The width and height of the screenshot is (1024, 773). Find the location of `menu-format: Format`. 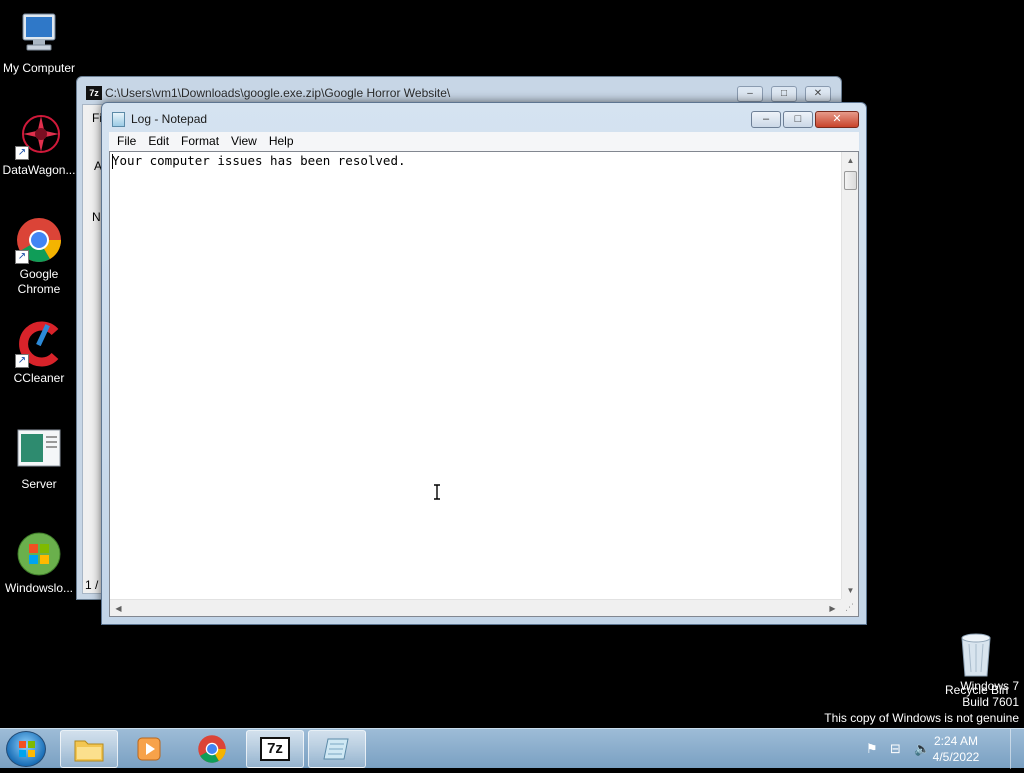

menu-format: Format is located at coordinates (200, 141).